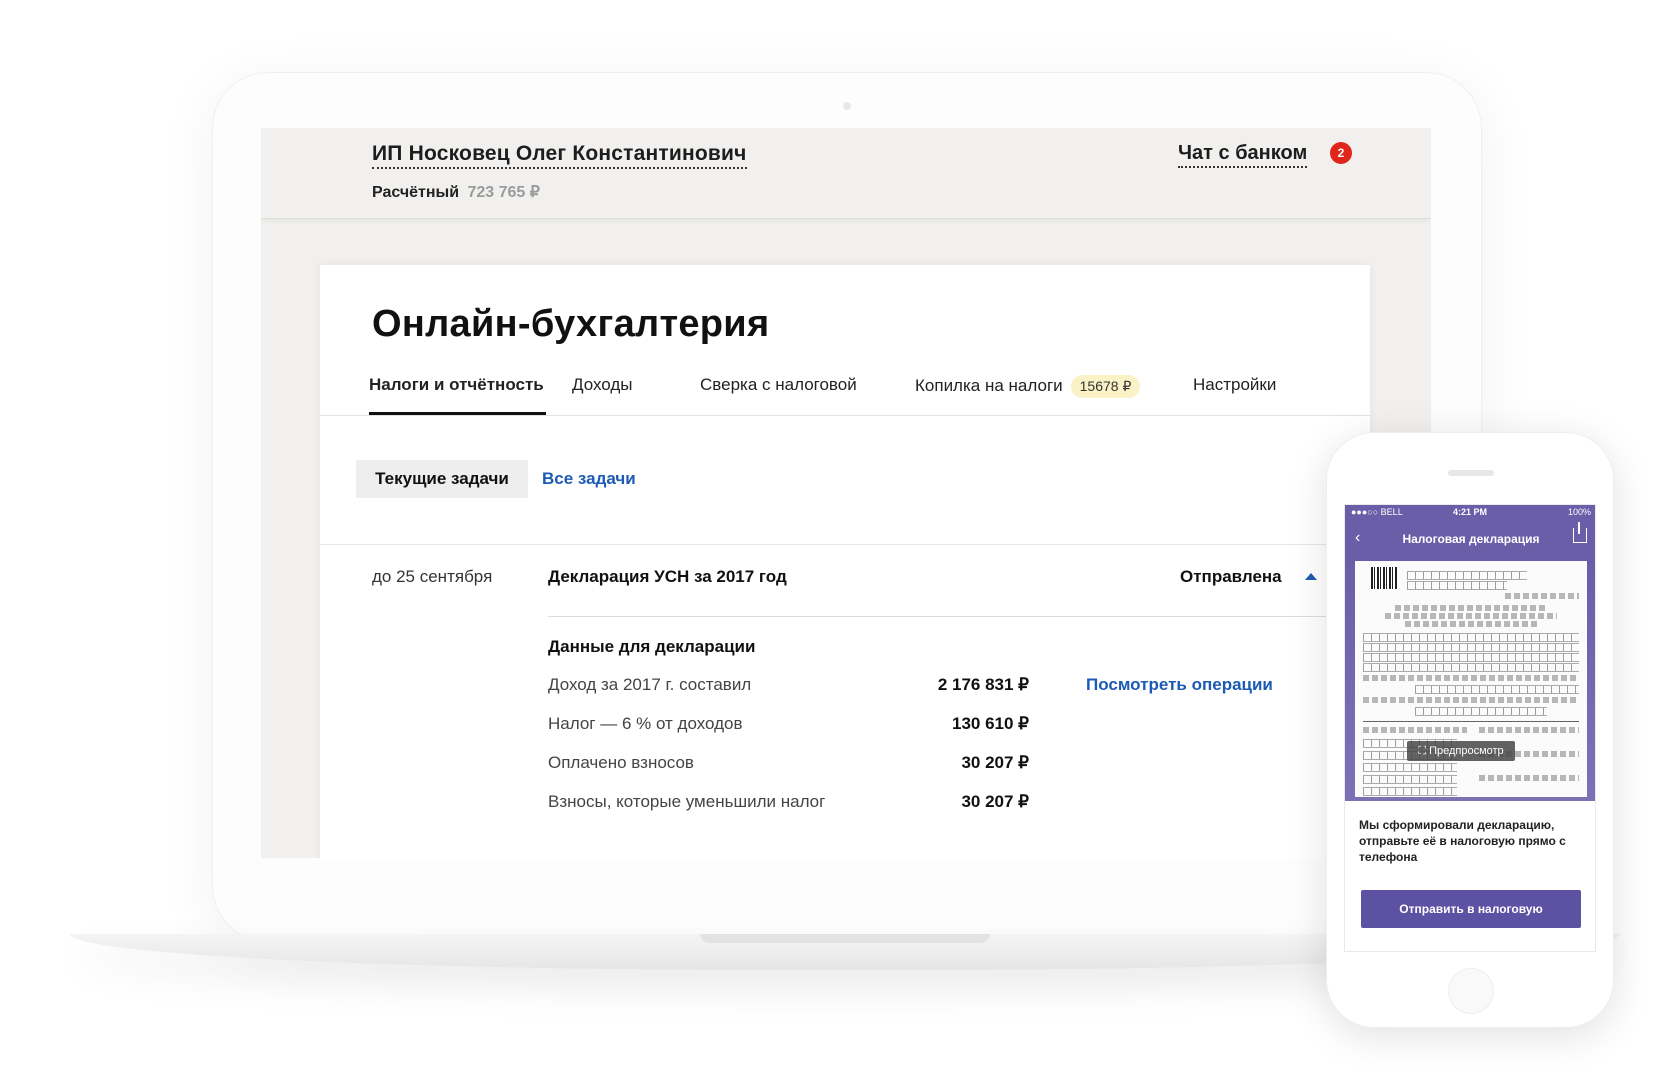  I want to click on chat-unread-badge: 2, so click(1341, 153).